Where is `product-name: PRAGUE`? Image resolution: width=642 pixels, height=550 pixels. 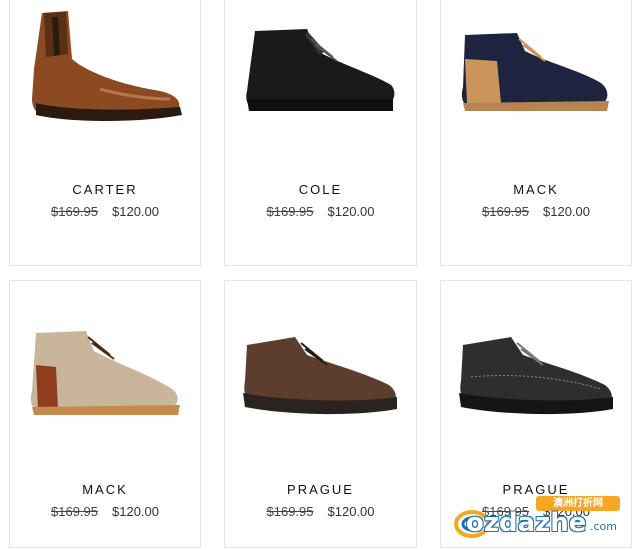
product-name: PRAGUE is located at coordinates (320, 489).